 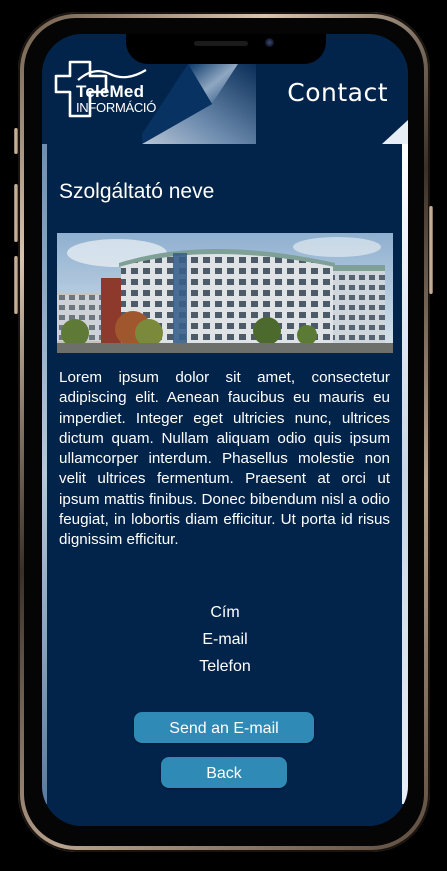 I want to click on right-accent-line, so click(x=405, y=474).